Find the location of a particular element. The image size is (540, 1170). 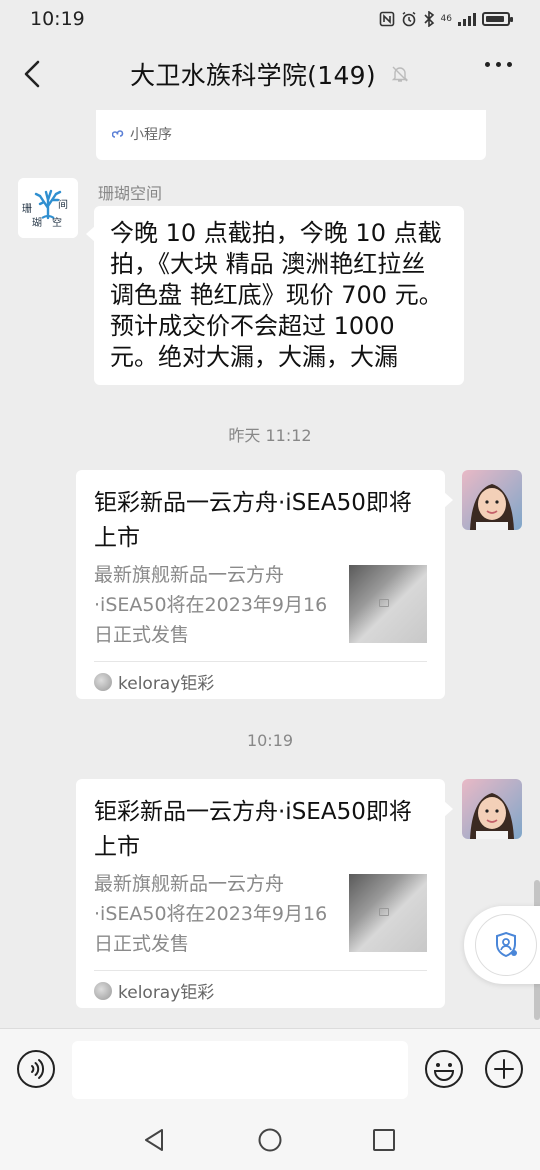

home-circle-icon is located at coordinates (270, 1140).